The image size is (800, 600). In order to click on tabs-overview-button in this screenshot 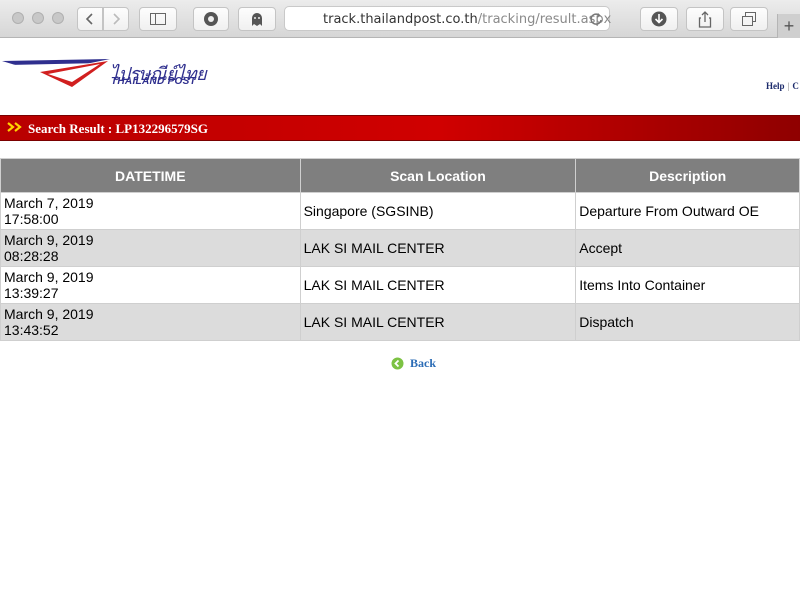, I will do `click(749, 19)`.